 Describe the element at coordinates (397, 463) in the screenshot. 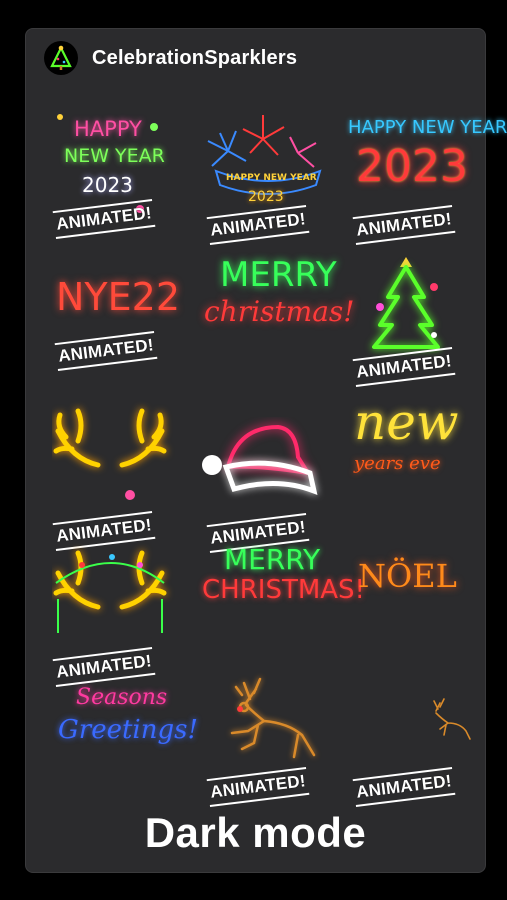

I see `sticker-line: years eve` at that location.